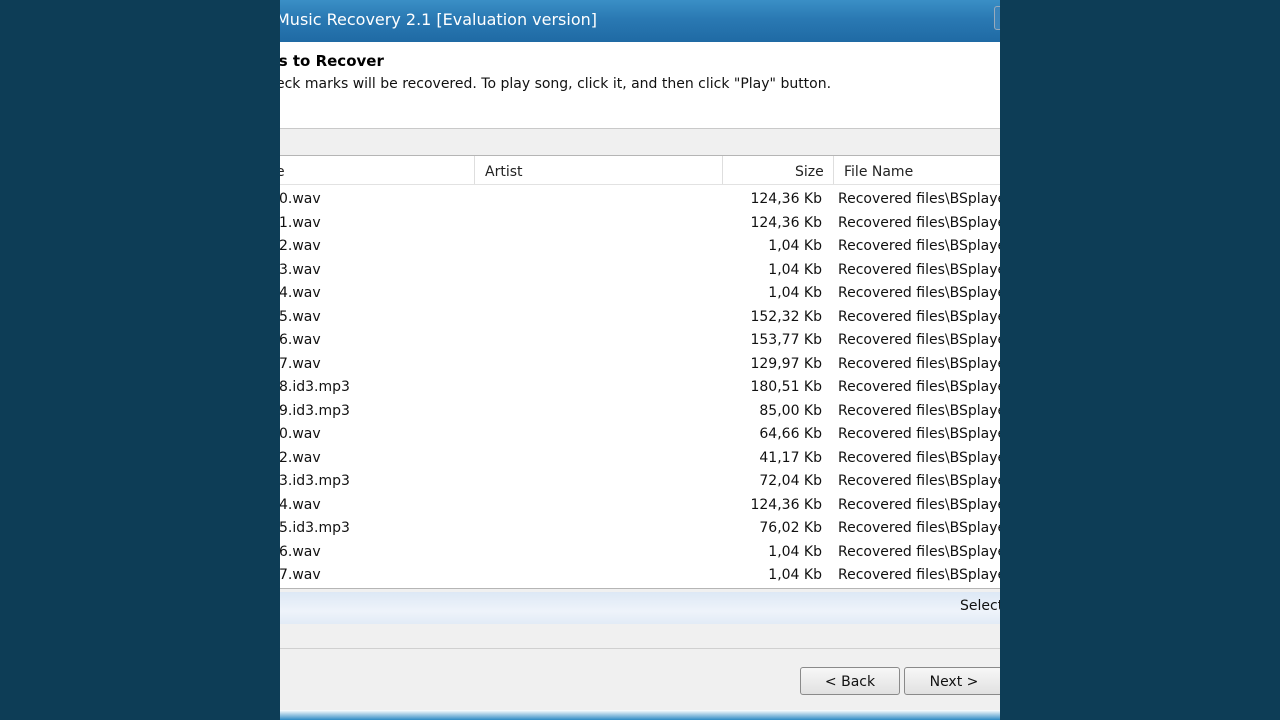  What do you see at coordinates (300, 222) in the screenshot?
I see `song-name: 1.wav` at bounding box center [300, 222].